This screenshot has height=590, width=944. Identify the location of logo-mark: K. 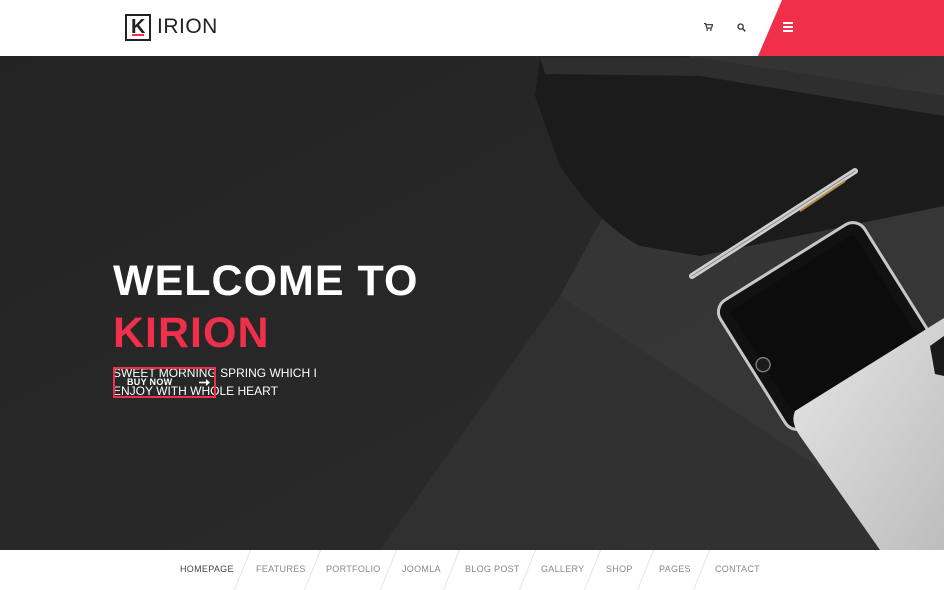
(138, 27).